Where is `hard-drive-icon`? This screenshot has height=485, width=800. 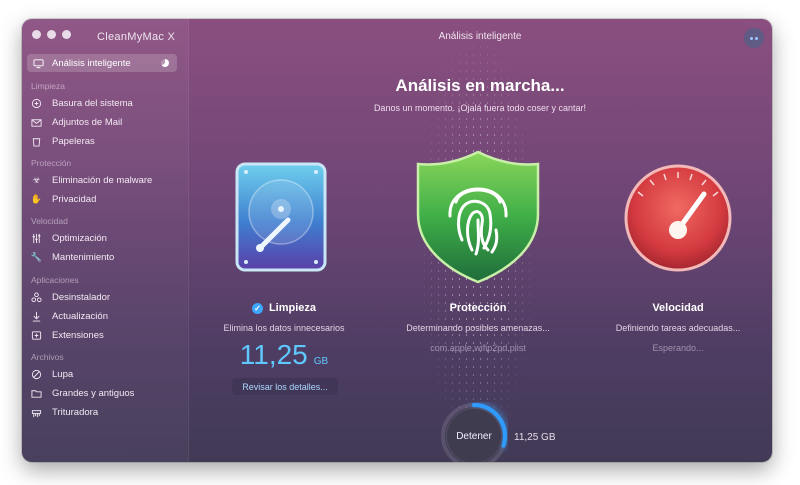
hard-drive-icon is located at coordinates (281, 217).